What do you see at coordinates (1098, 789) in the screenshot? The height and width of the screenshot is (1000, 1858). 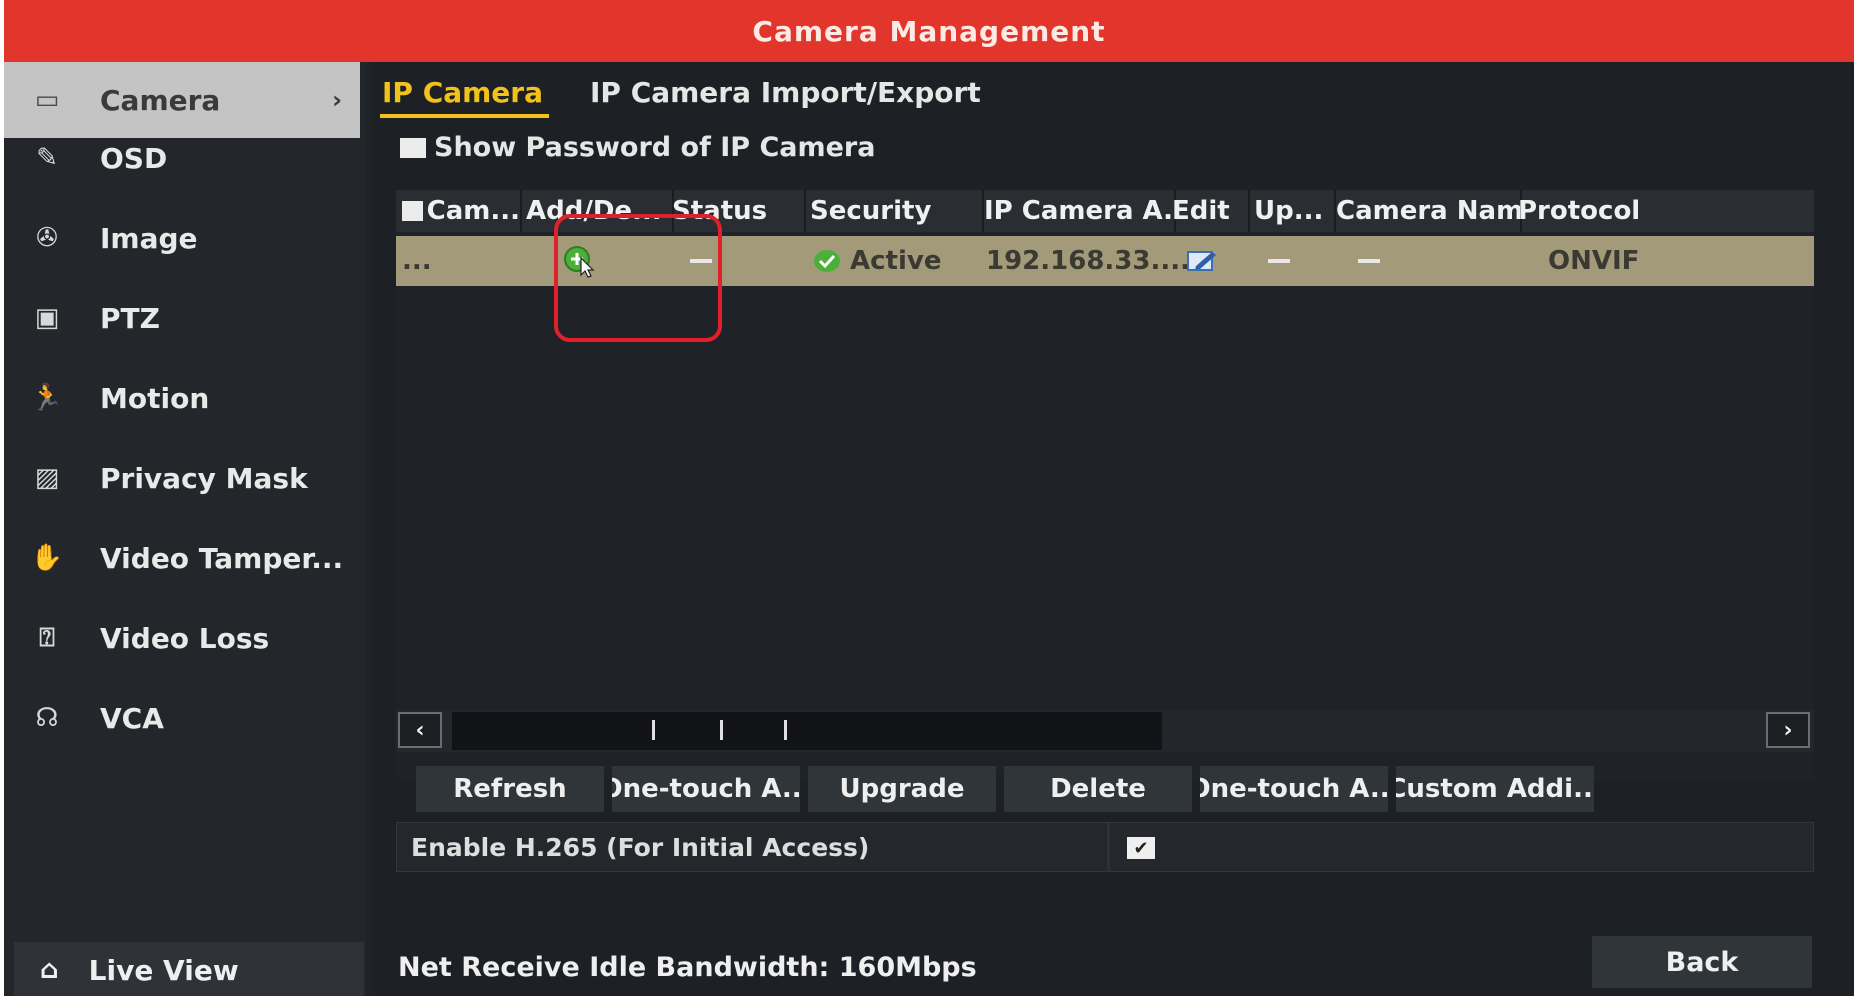 I see `delete-button: Delete` at bounding box center [1098, 789].